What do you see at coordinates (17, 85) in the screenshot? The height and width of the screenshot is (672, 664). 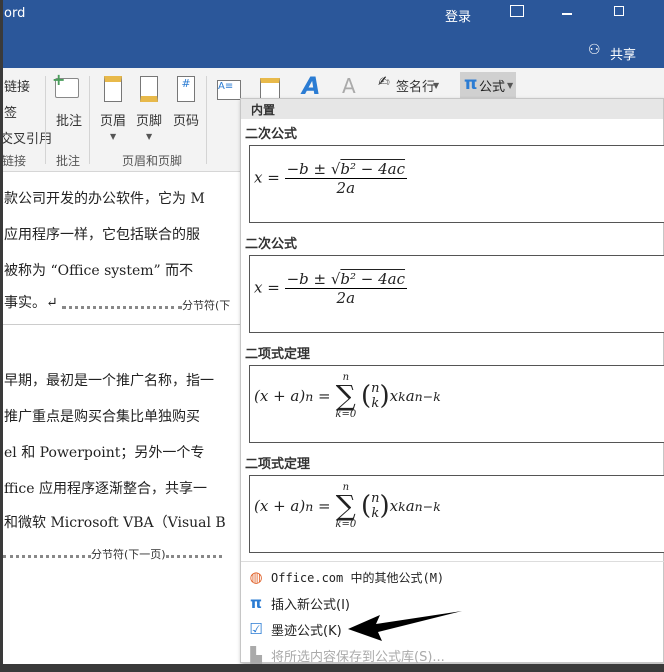 I see `ribbon-link: 链接` at bounding box center [17, 85].